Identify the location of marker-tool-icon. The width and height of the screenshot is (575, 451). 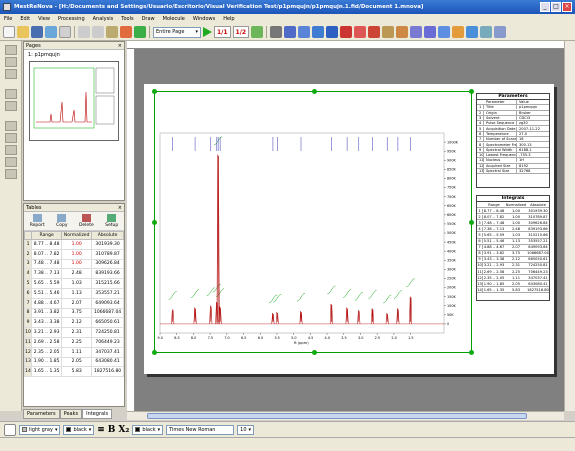
(11, 162).